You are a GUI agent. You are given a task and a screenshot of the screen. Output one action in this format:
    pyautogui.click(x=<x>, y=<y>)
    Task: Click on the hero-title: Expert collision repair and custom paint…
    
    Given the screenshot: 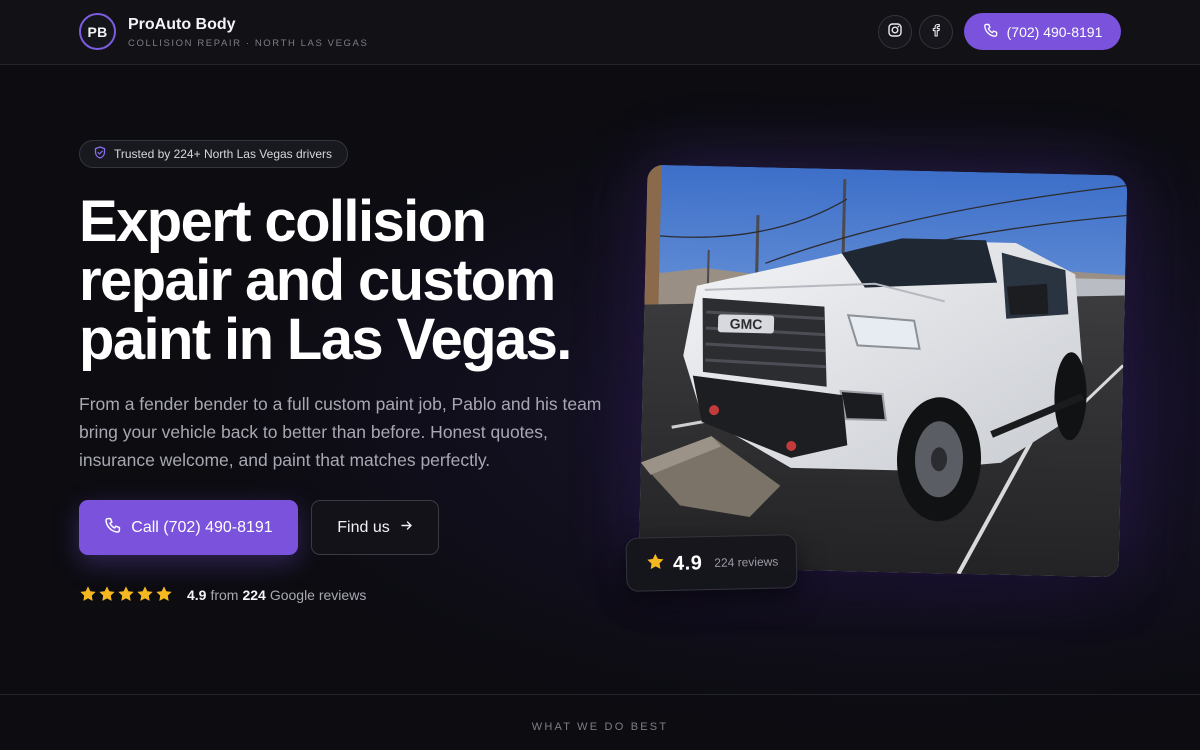 What is the action you would take?
    pyautogui.click(x=325, y=280)
    